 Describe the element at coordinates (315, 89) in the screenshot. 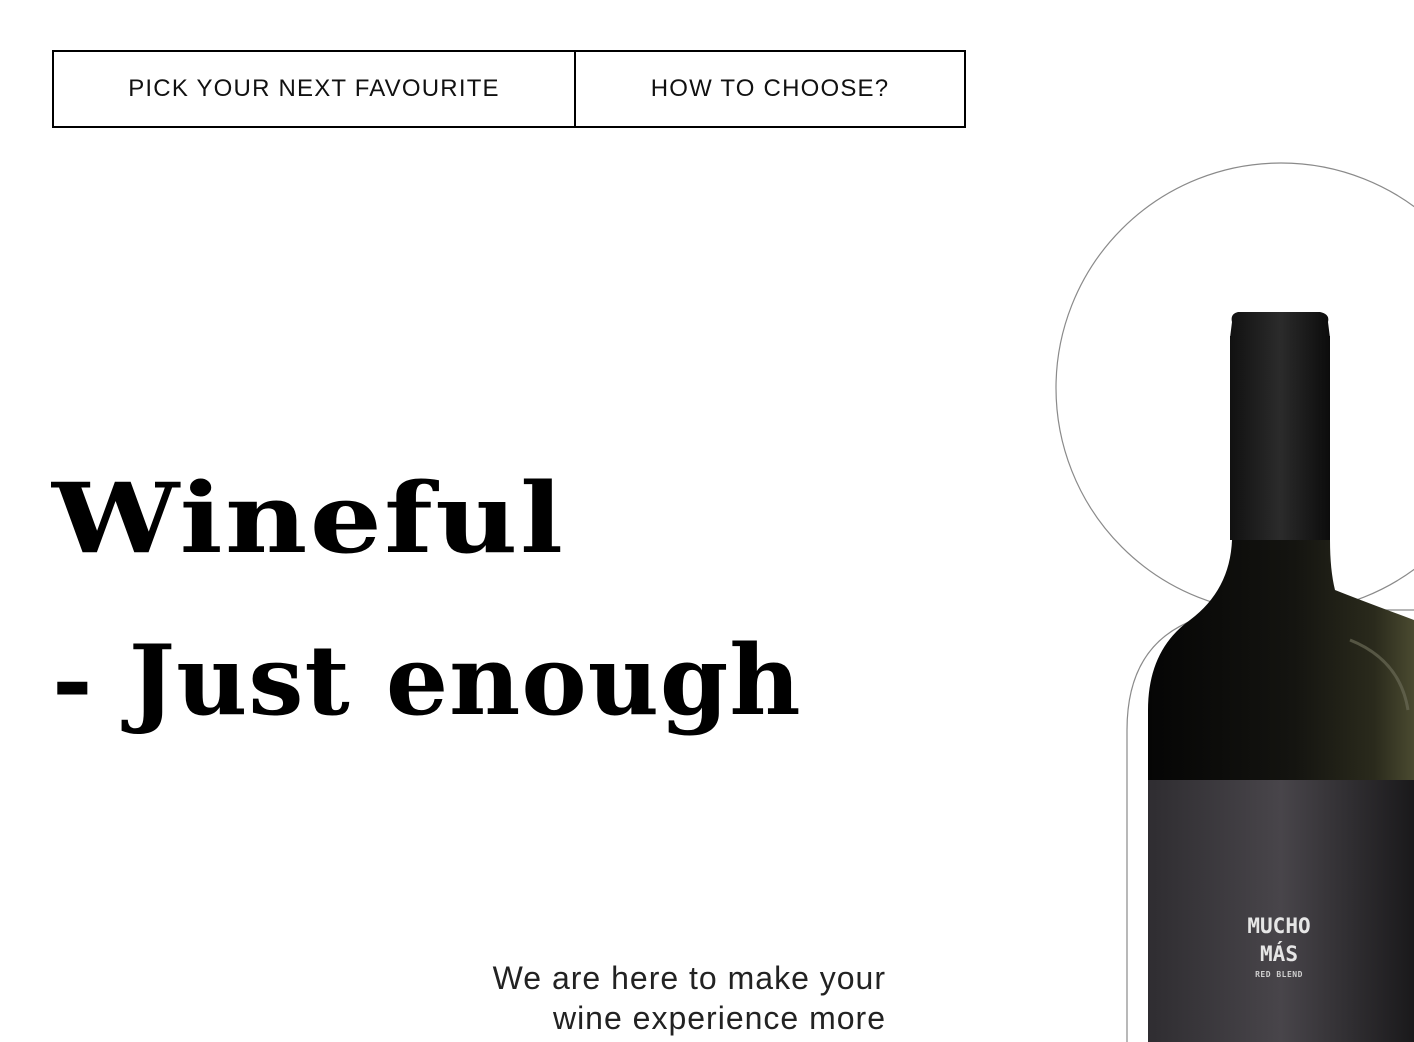

I see `pick-favourite-button: PICK YOUR NEXT FAVOURITE` at that location.